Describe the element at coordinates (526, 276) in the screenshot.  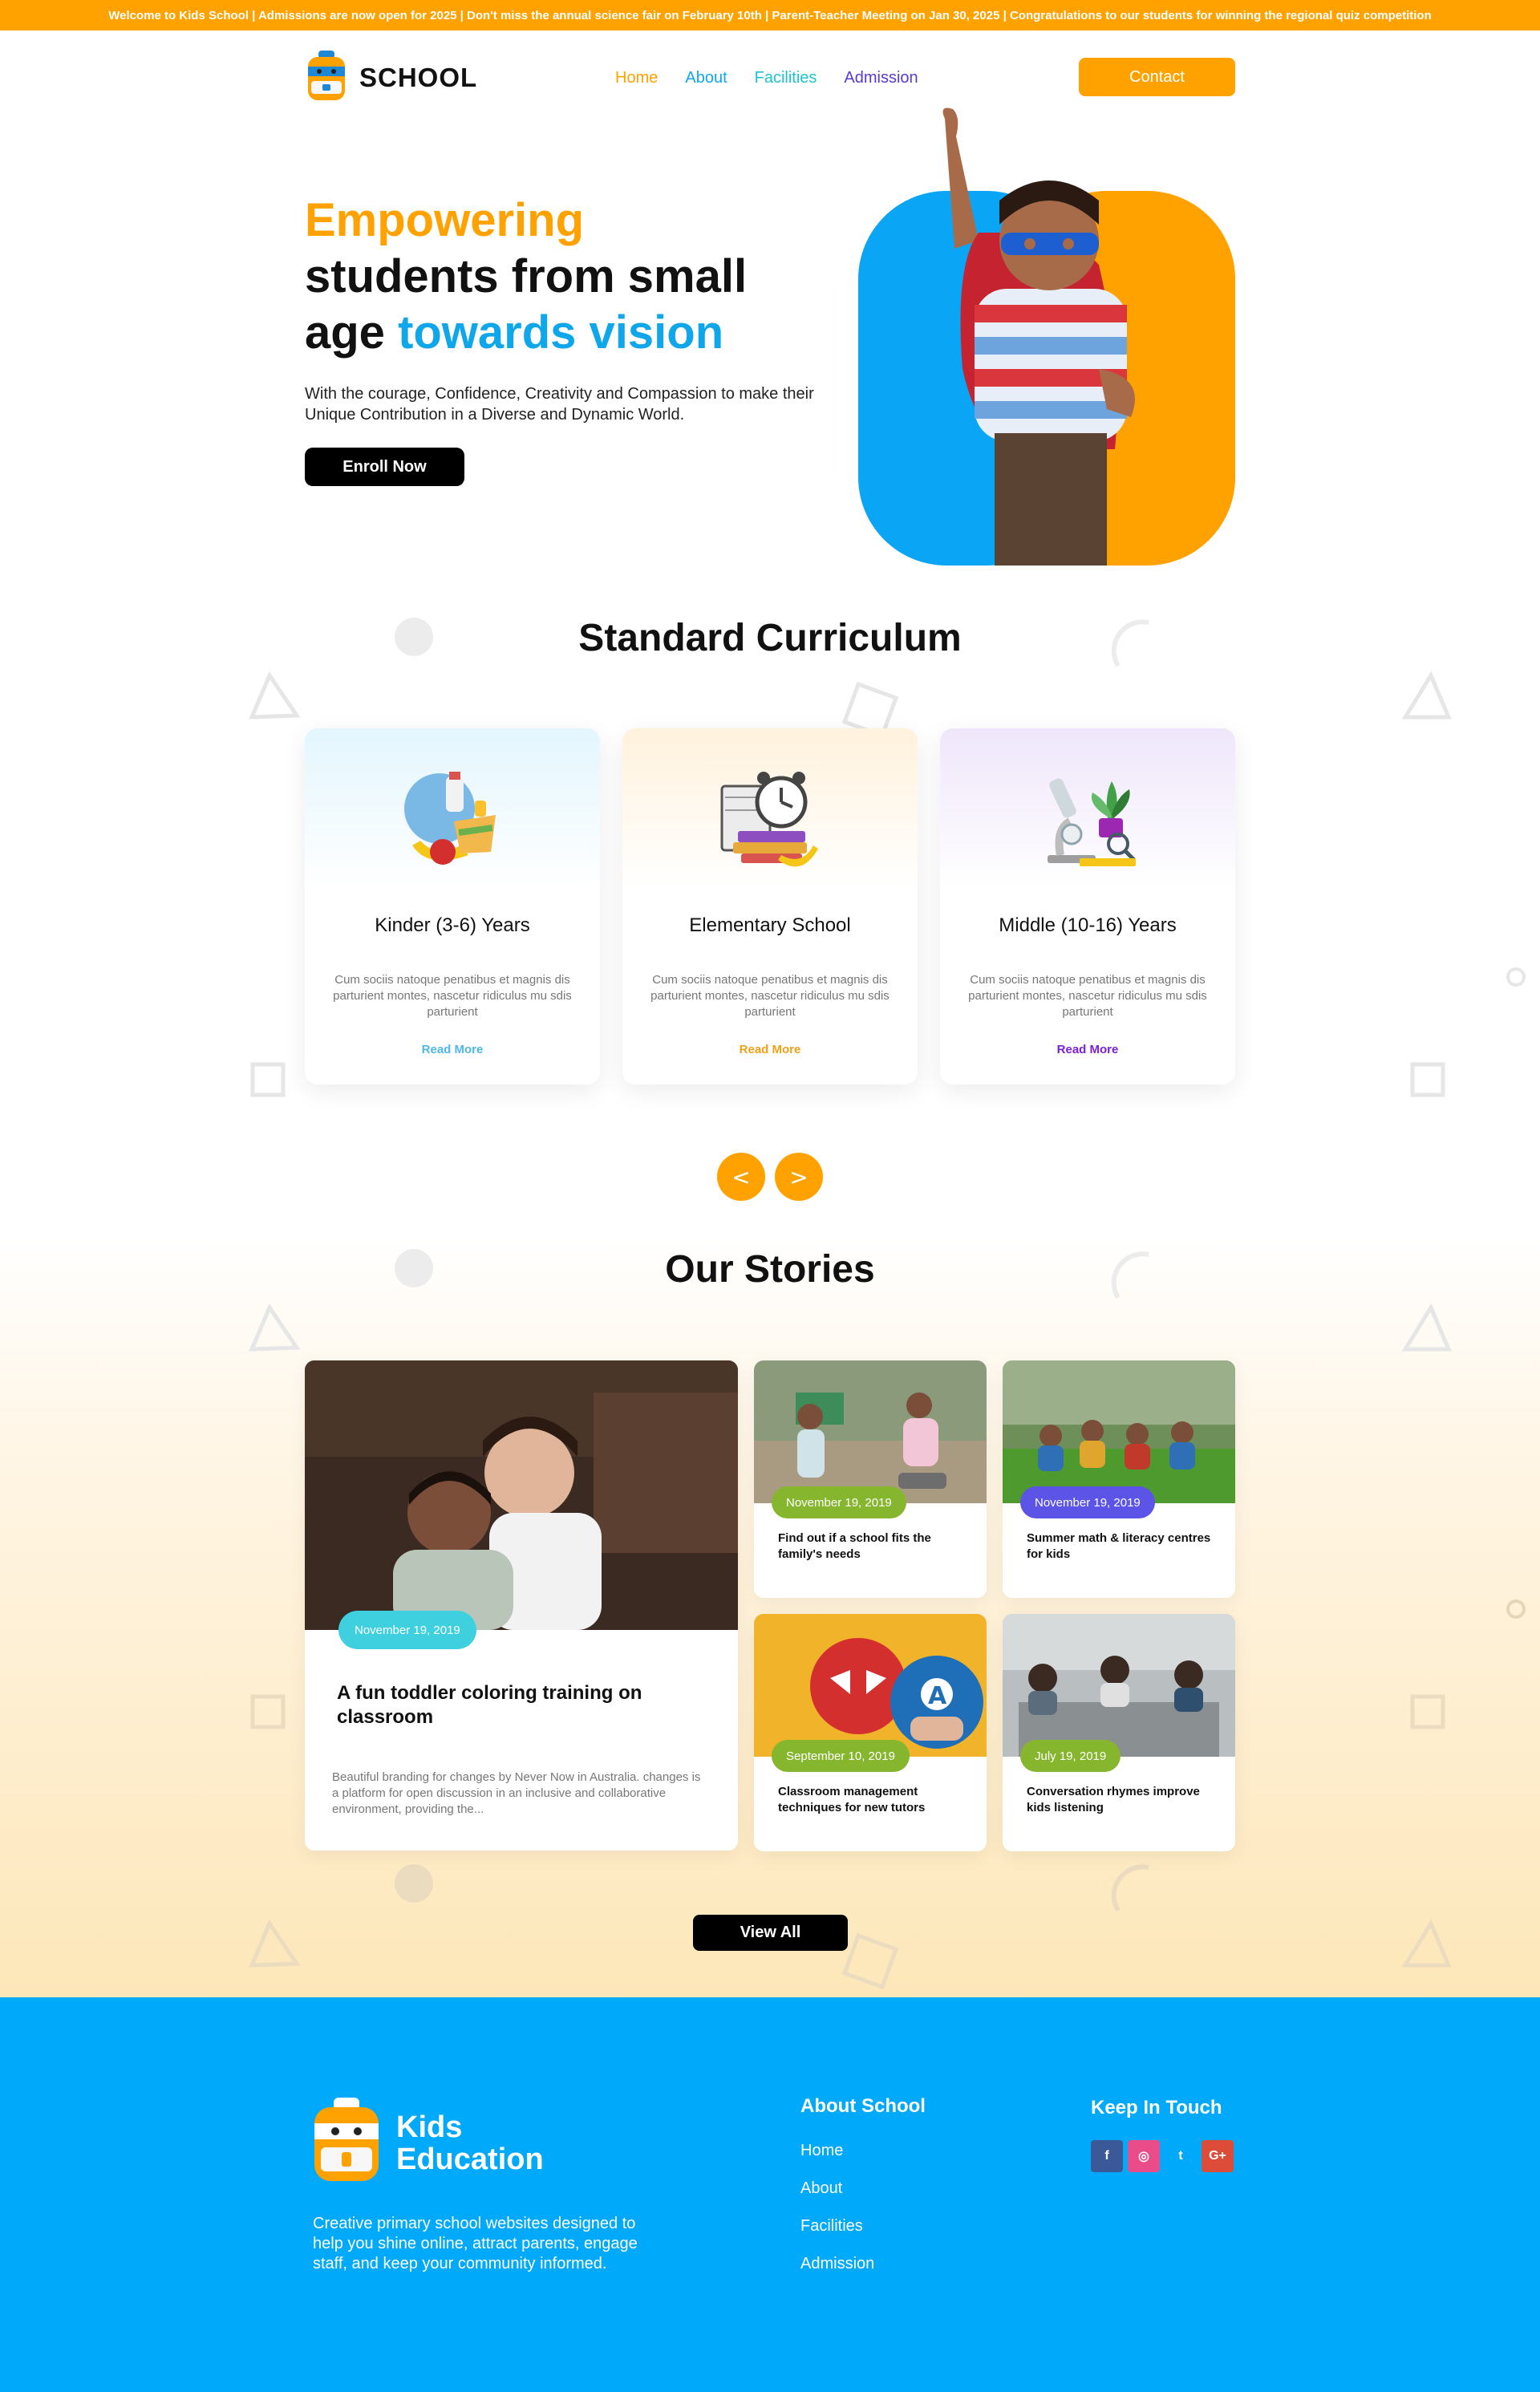
I see `hero-title-line2: students from small` at that location.